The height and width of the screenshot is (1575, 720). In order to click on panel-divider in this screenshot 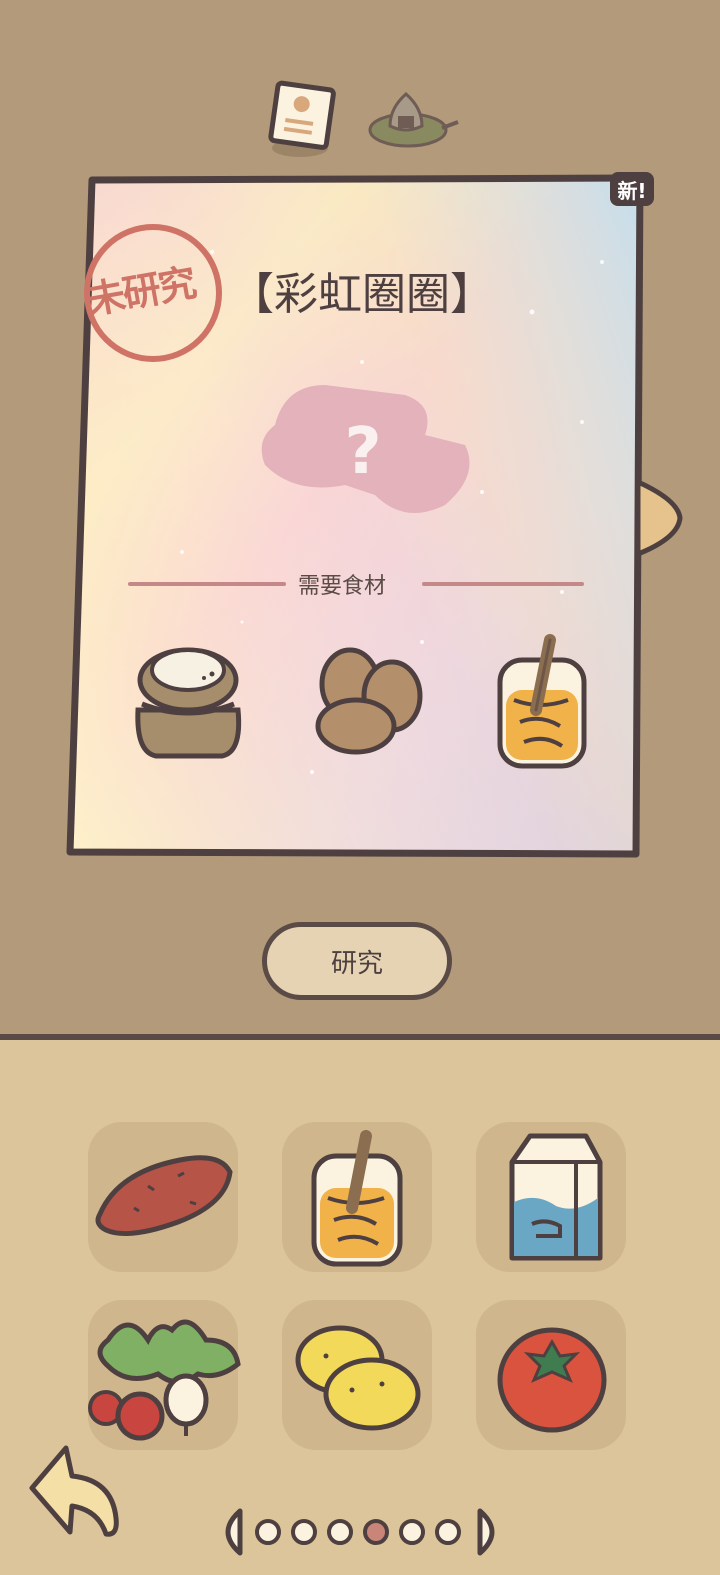, I will do `click(360, 1037)`.